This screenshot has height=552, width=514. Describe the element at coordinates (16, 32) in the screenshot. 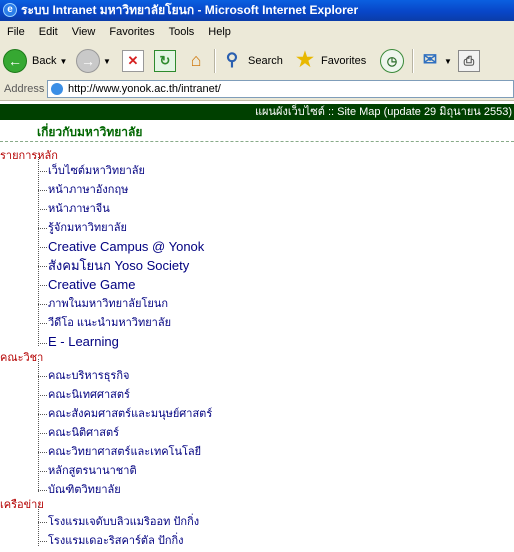

I see `menu-file: File` at that location.